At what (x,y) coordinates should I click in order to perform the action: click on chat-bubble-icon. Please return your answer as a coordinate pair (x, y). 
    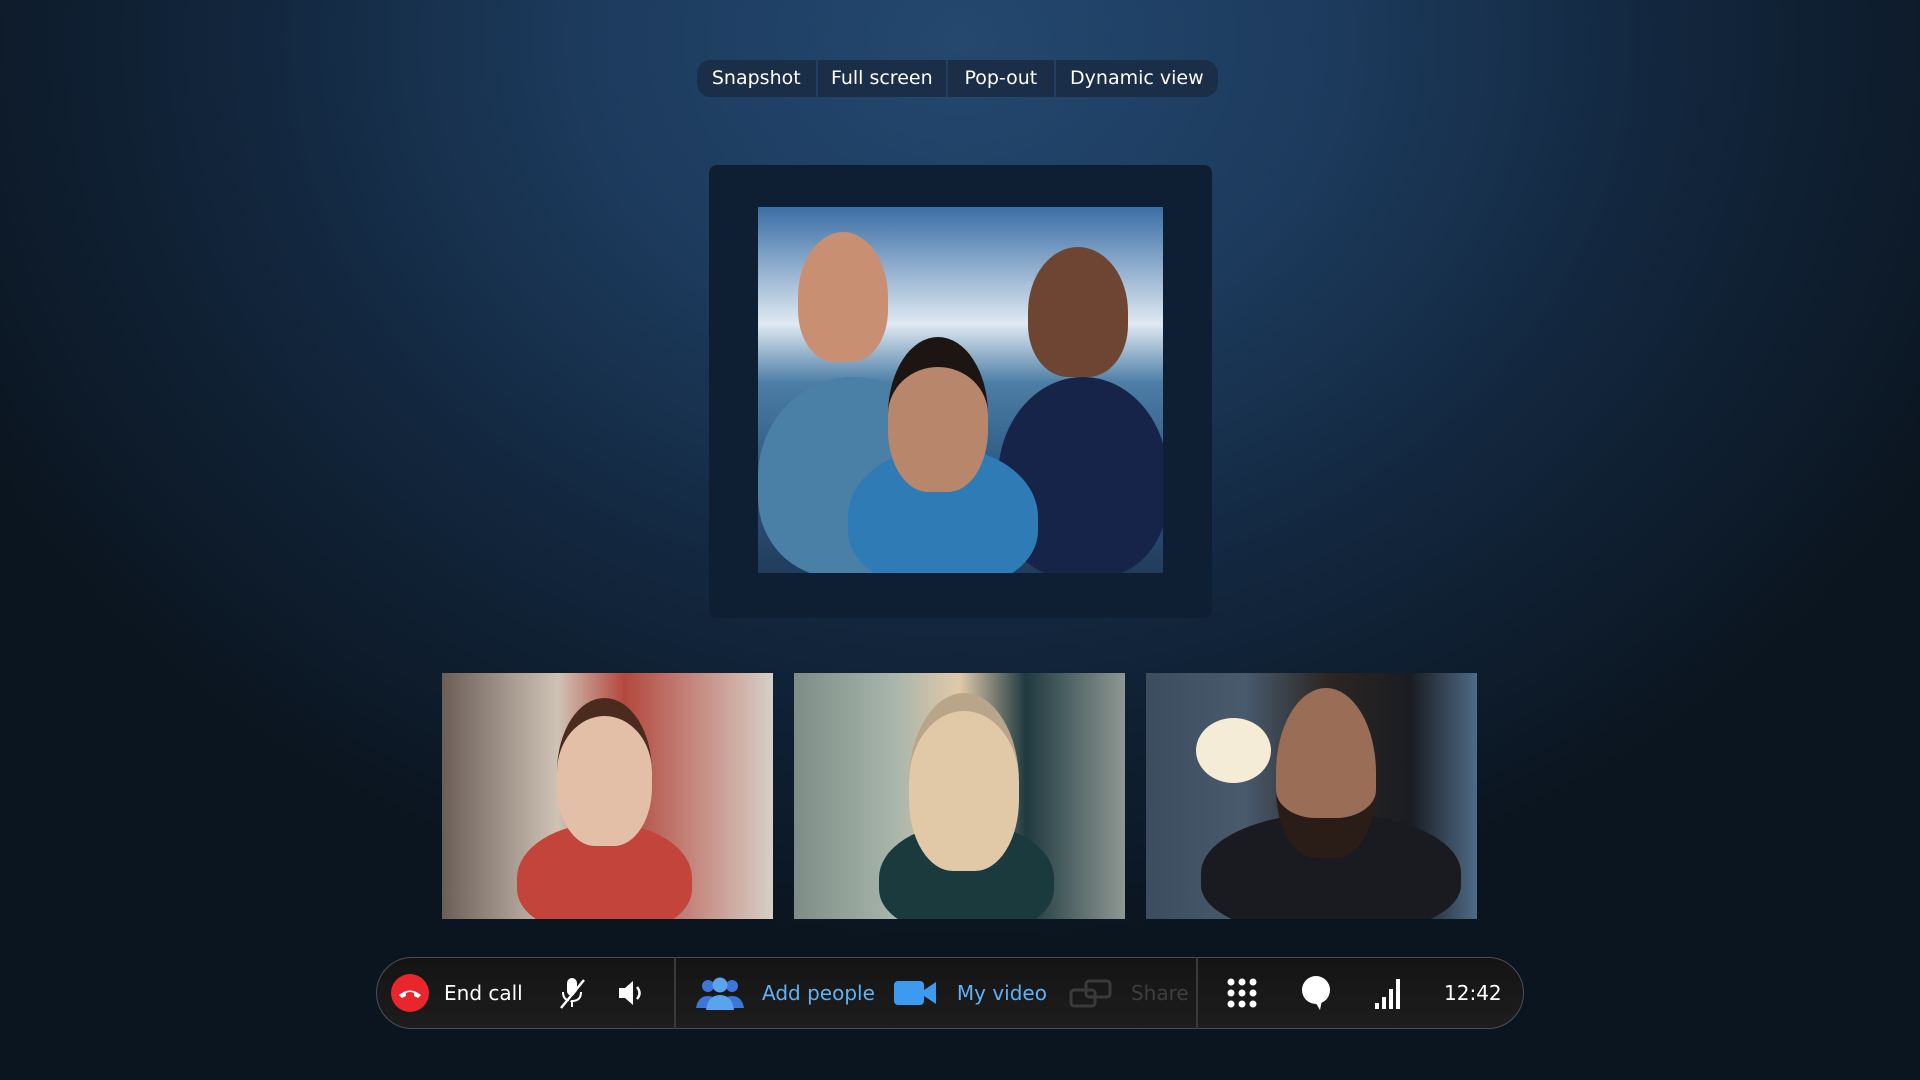
    Looking at the image, I should click on (1316, 993).